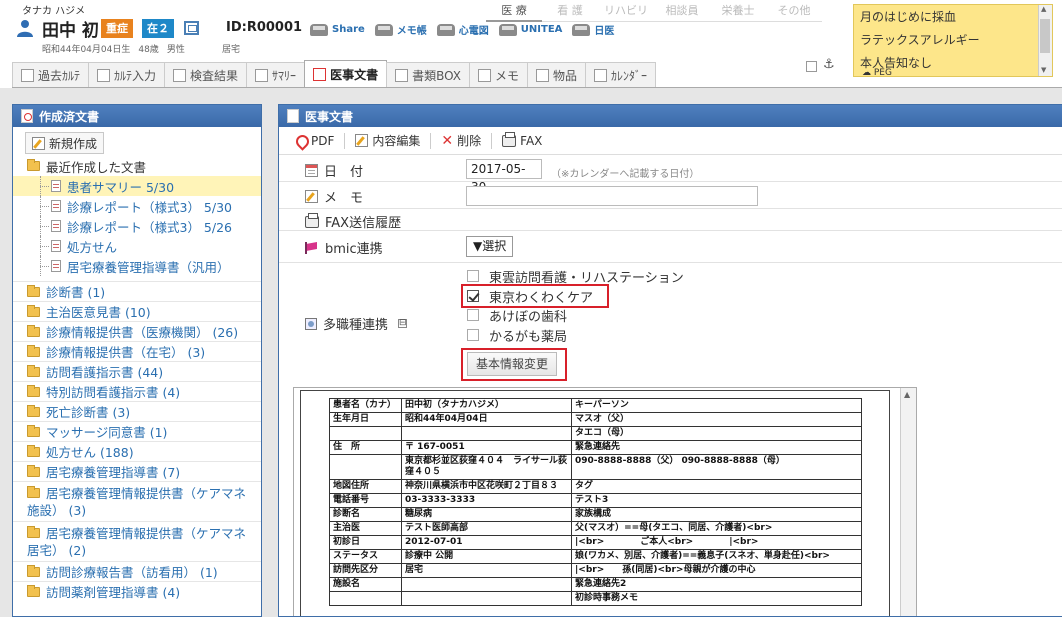  What do you see at coordinates (137, 571) in the screenshot?
I see `folder-item: 訪問診療報告書（訪看用） (1)` at bounding box center [137, 571].